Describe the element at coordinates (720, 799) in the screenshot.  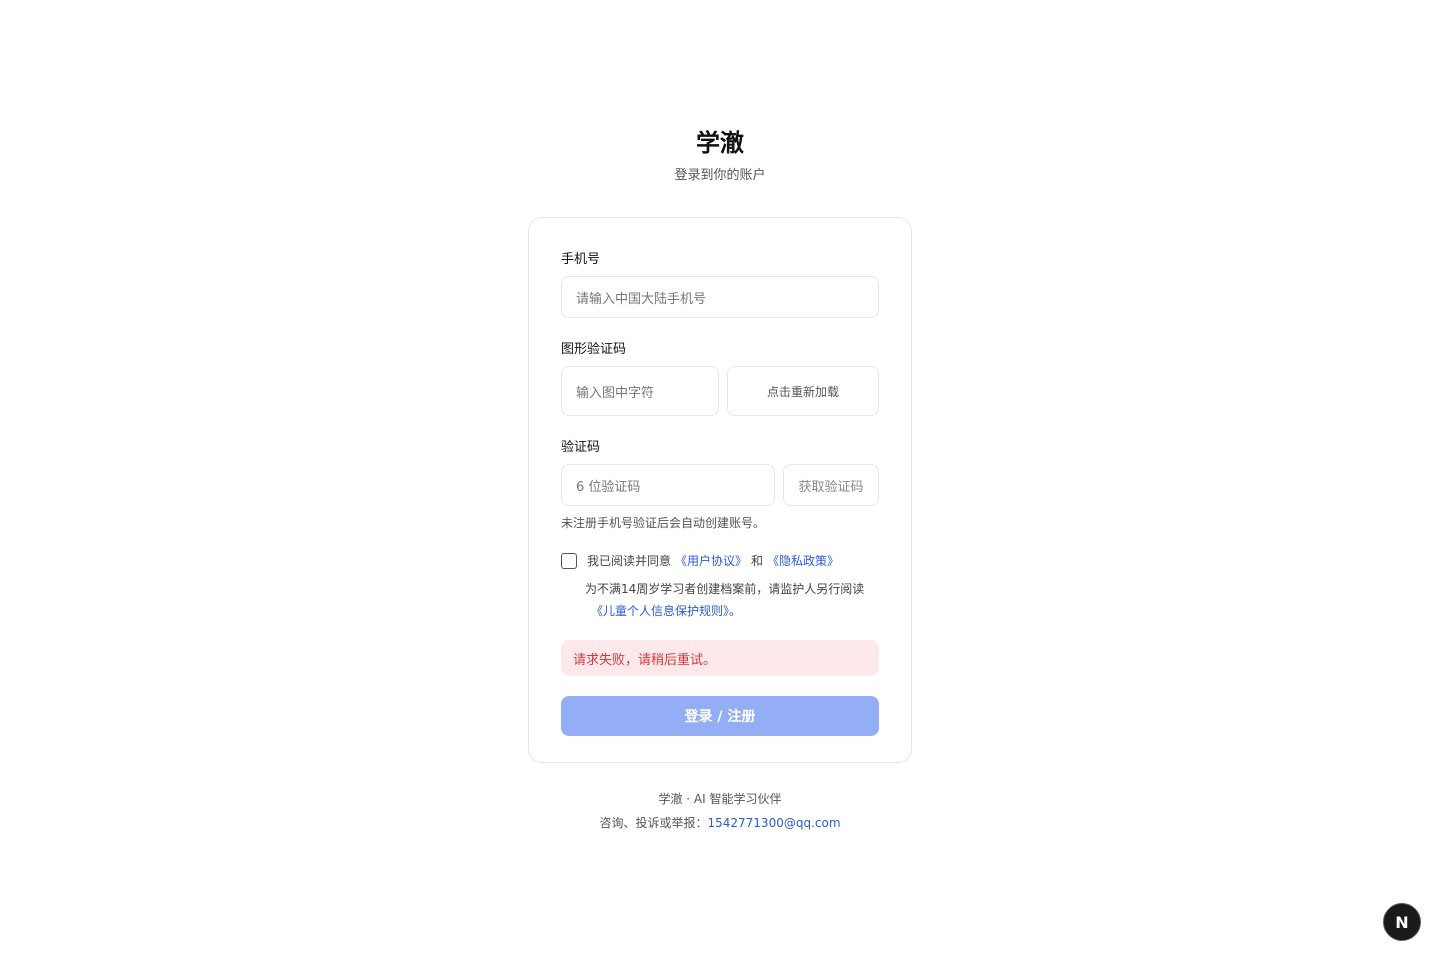
I see `footer-tagline: 学澈 · AI 智能学习伙伴` at that location.